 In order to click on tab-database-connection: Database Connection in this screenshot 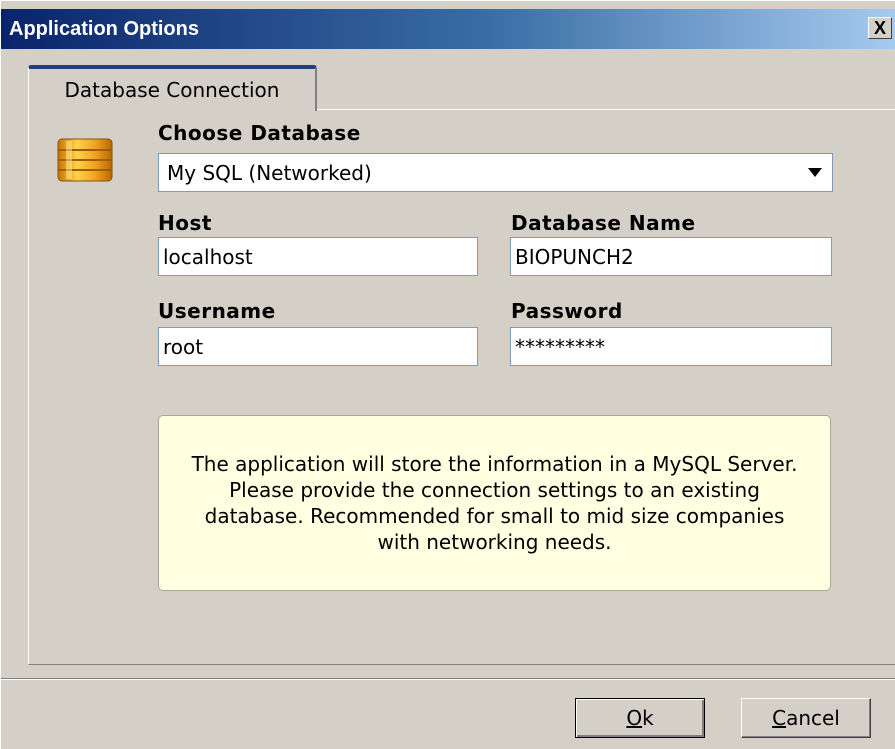, I will do `click(172, 88)`.